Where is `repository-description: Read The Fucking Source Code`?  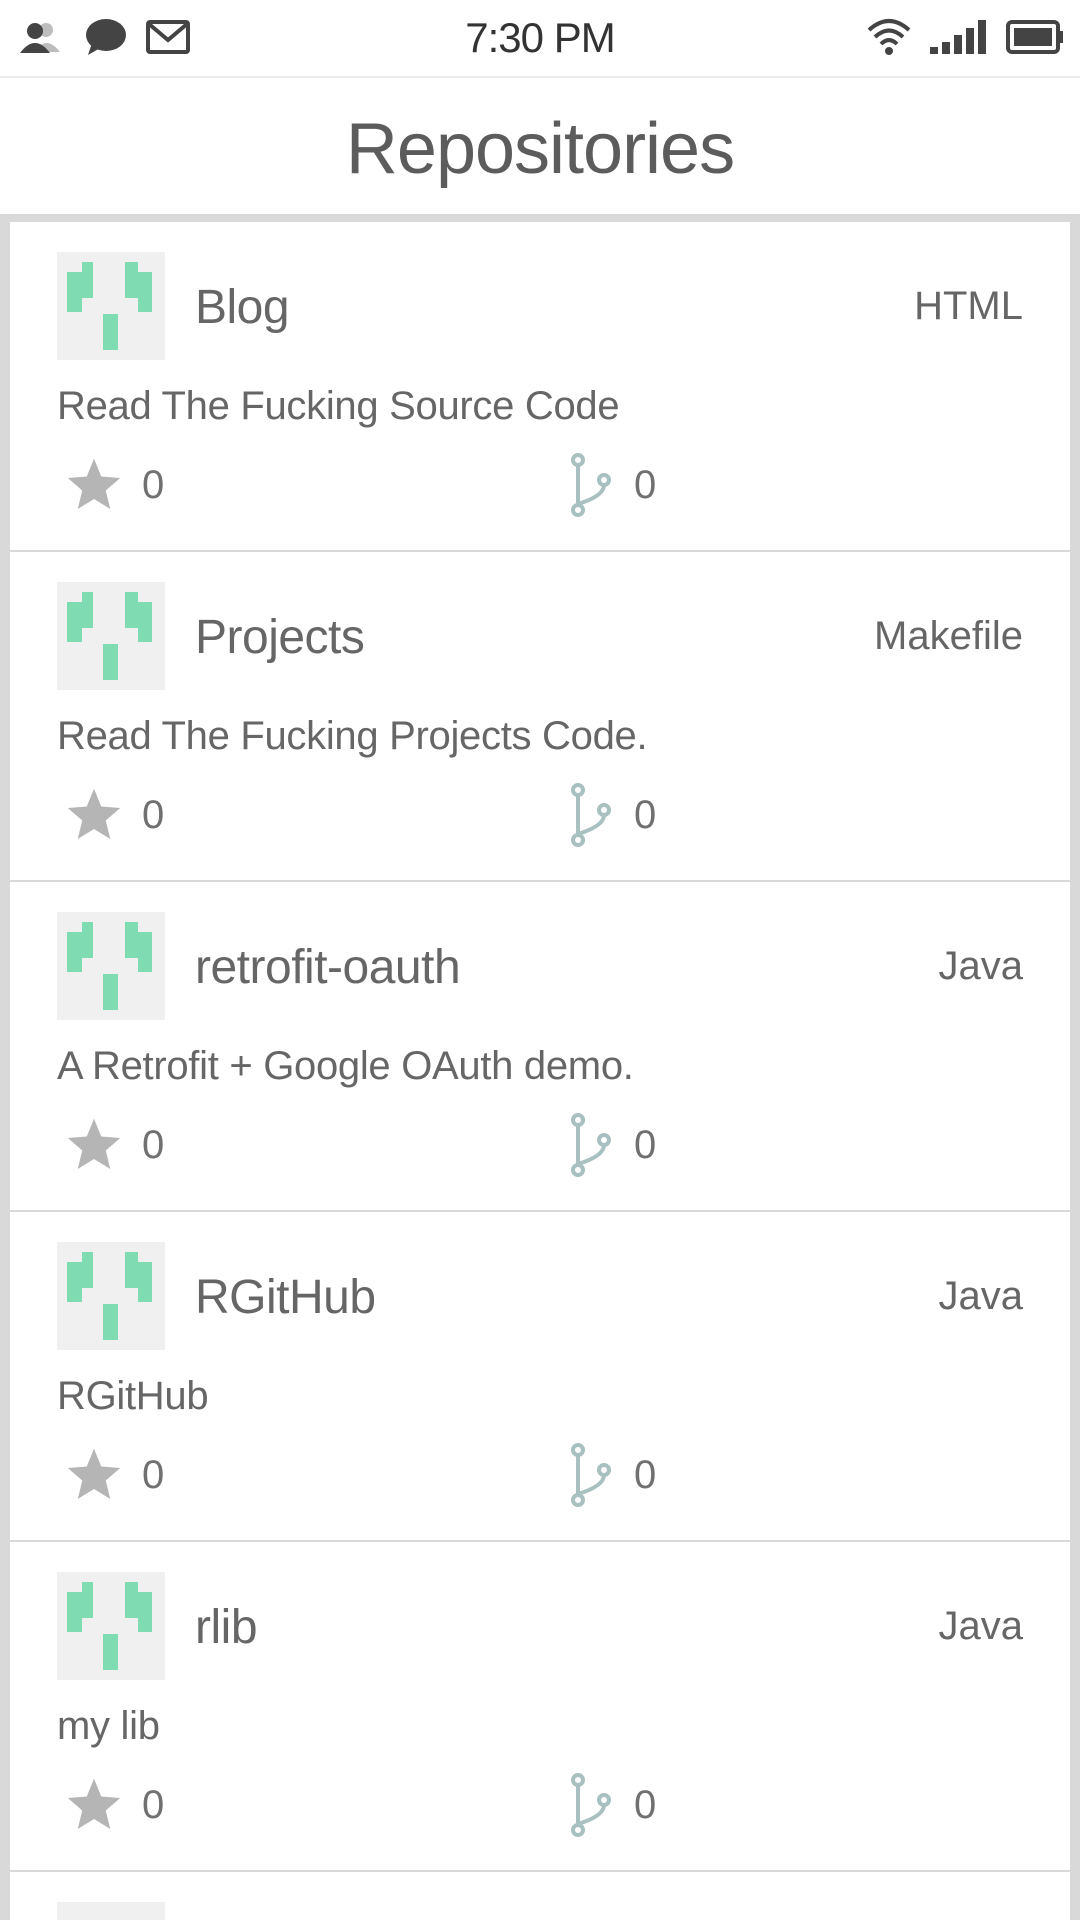 repository-description: Read The Fucking Source Code is located at coordinates (338, 406).